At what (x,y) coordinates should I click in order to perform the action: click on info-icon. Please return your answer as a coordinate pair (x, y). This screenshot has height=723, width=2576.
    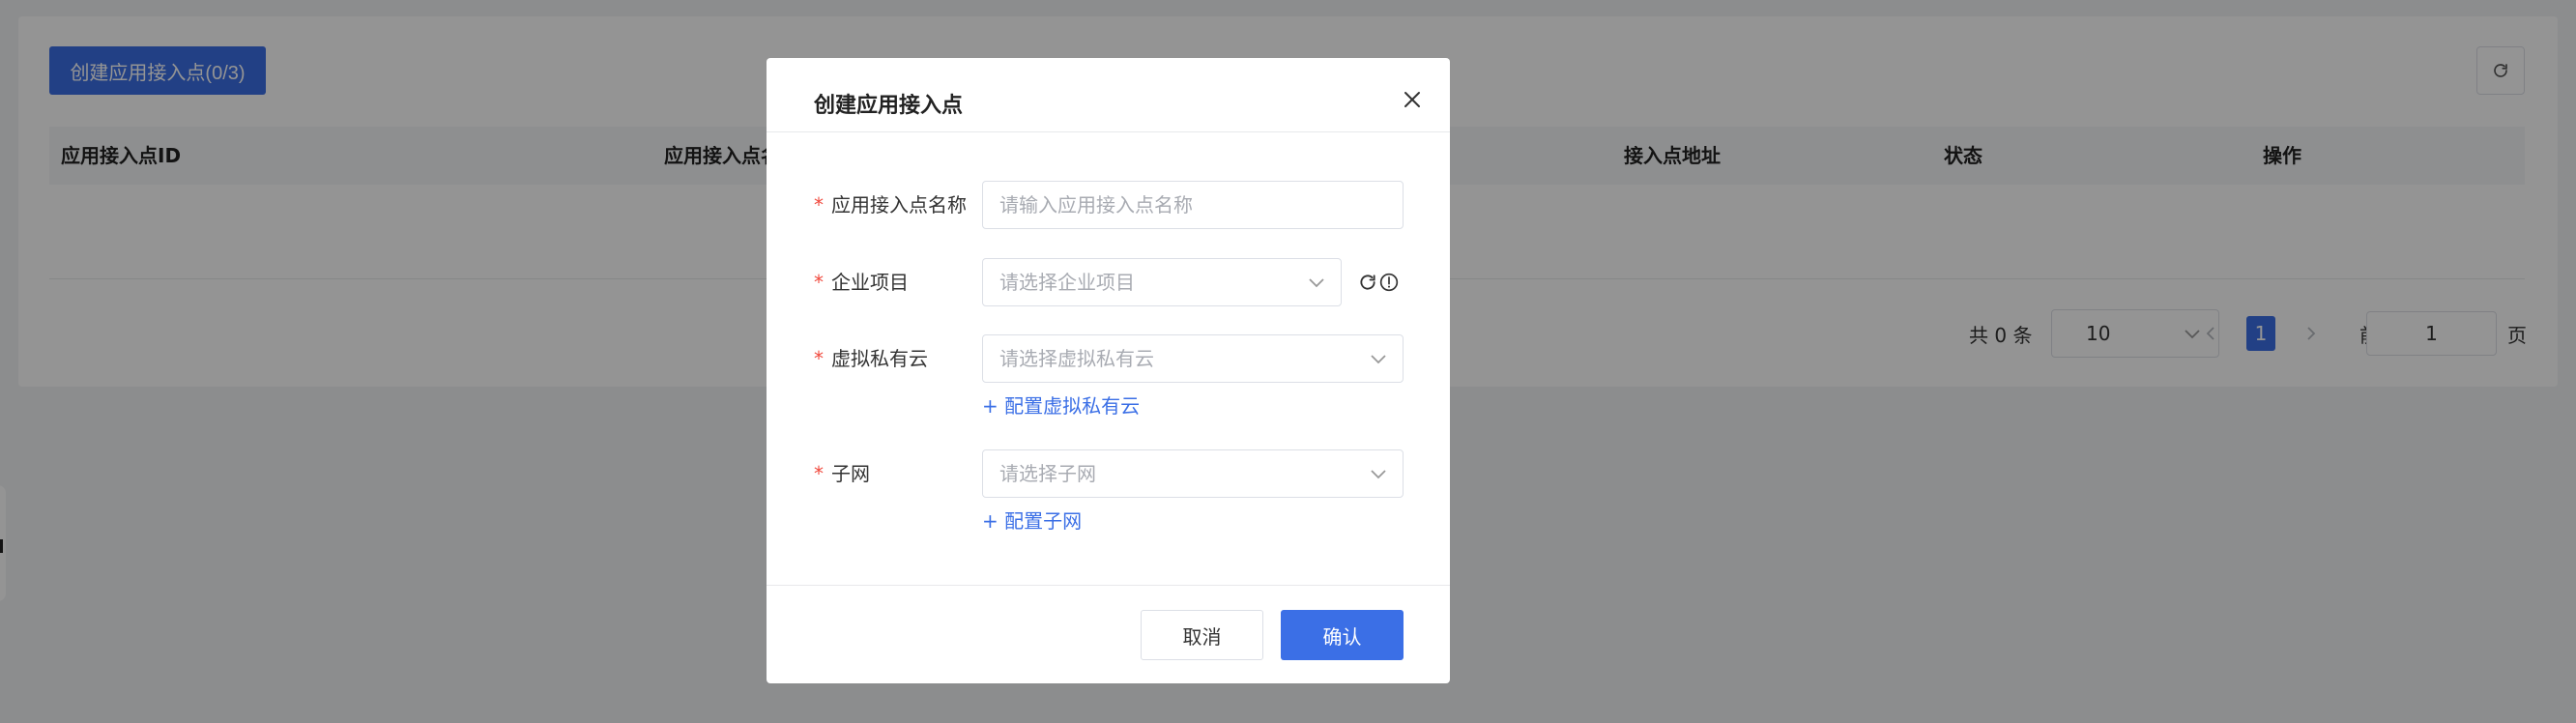
    Looking at the image, I should click on (1389, 282).